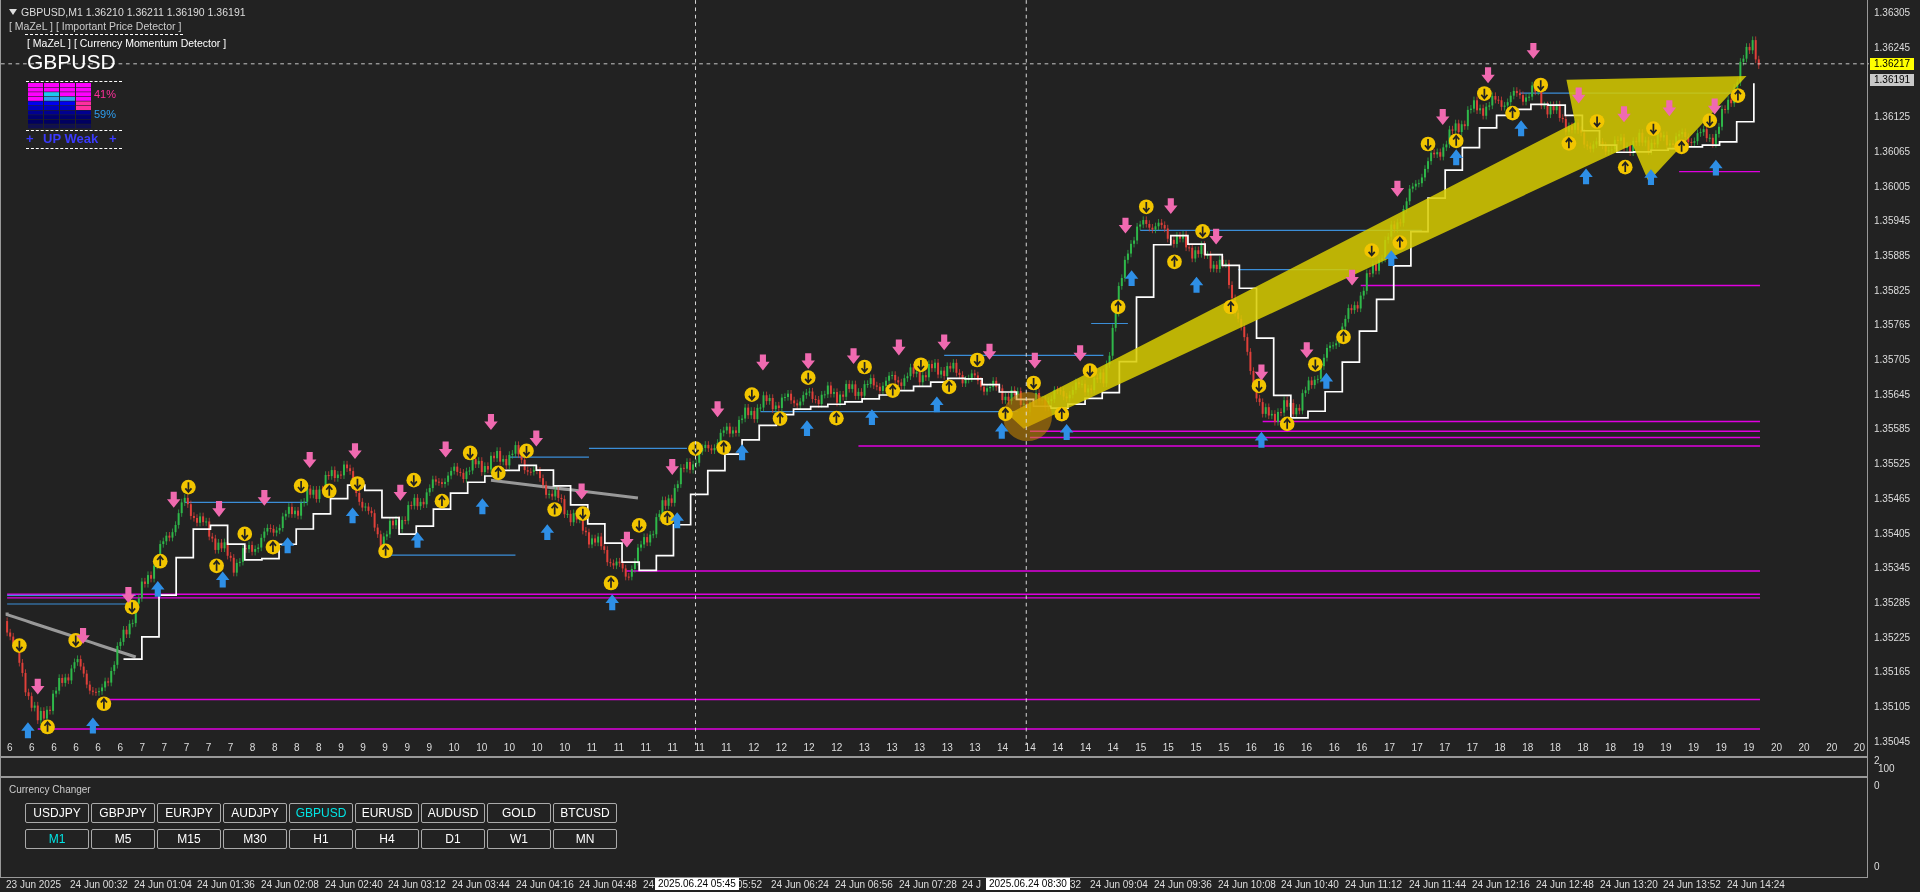 The width and height of the screenshot is (1920, 892). What do you see at coordinates (321, 813) in the screenshot?
I see `symbol-button: GBPUSD` at bounding box center [321, 813].